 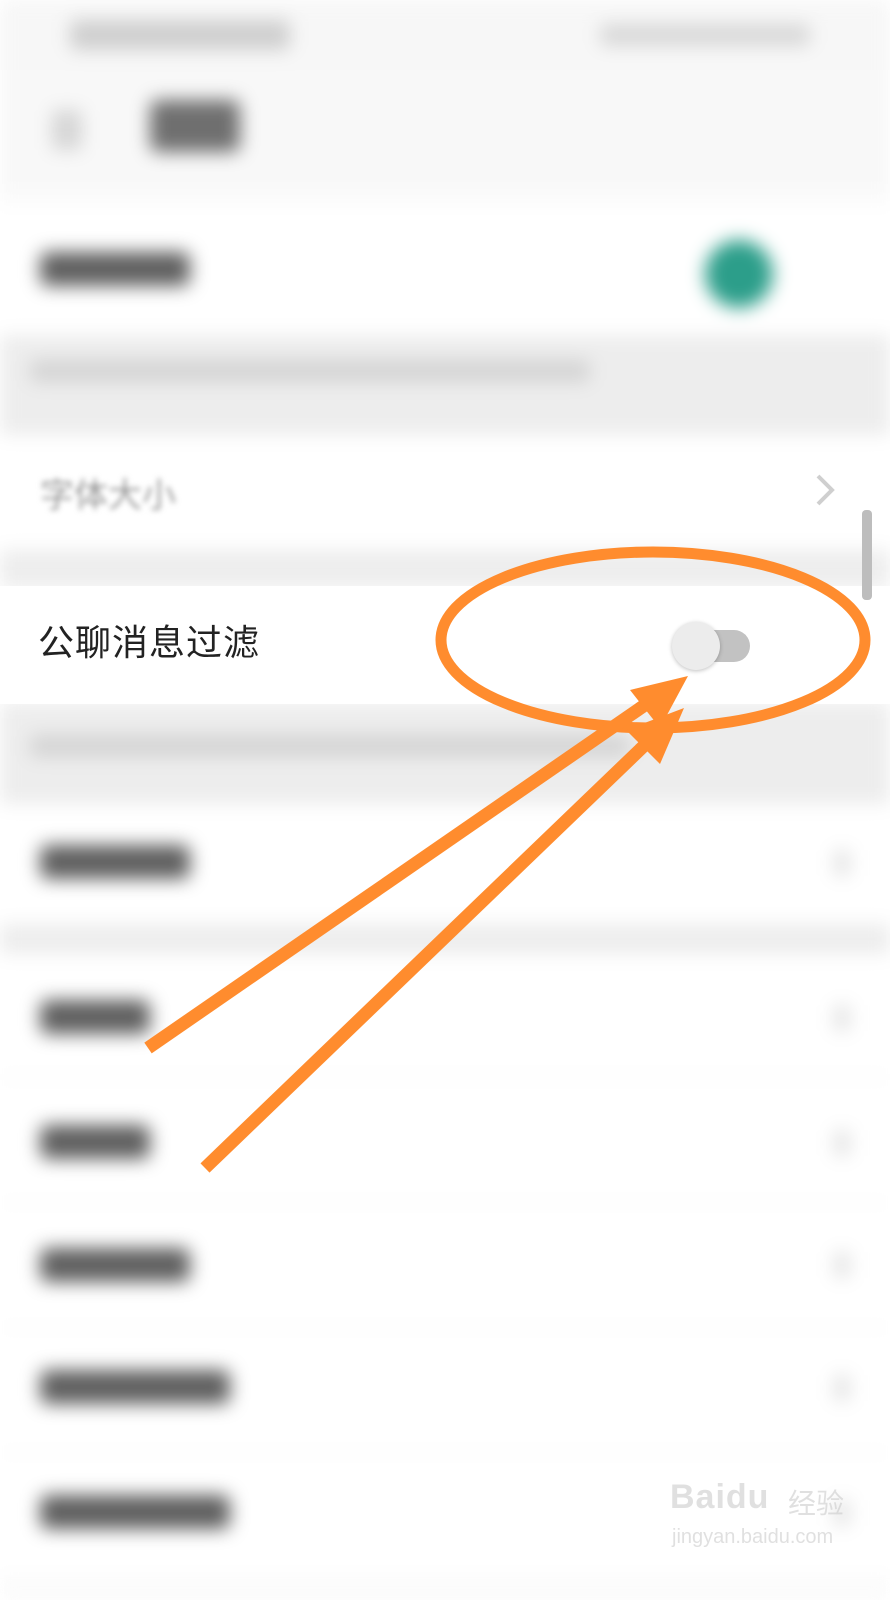 I want to click on public-chat-filter-toggle, so click(x=712, y=646).